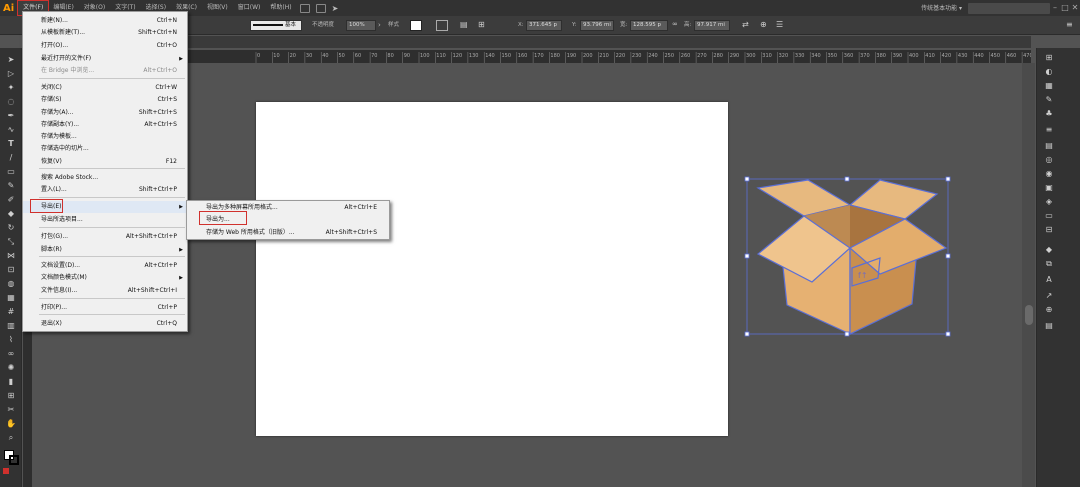  I want to click on transform-panel-icon: ⧉, so click(1049, 263).